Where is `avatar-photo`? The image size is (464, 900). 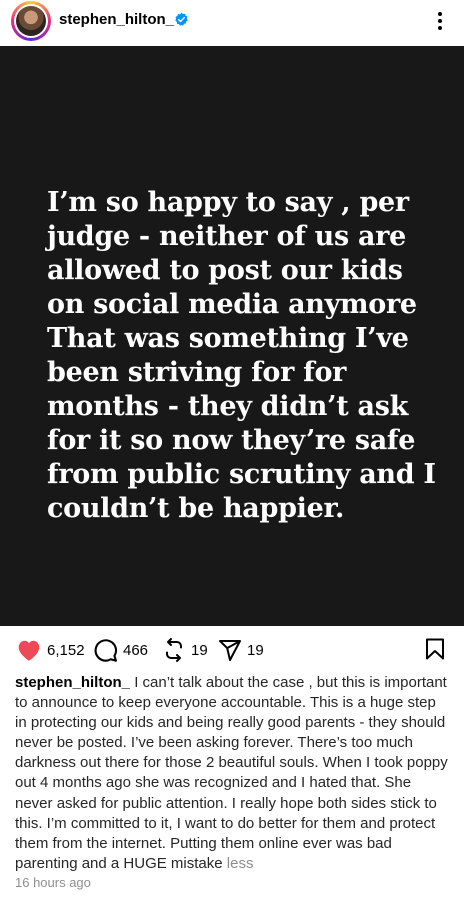 avatar-photo is located at coordinates (31, 21).